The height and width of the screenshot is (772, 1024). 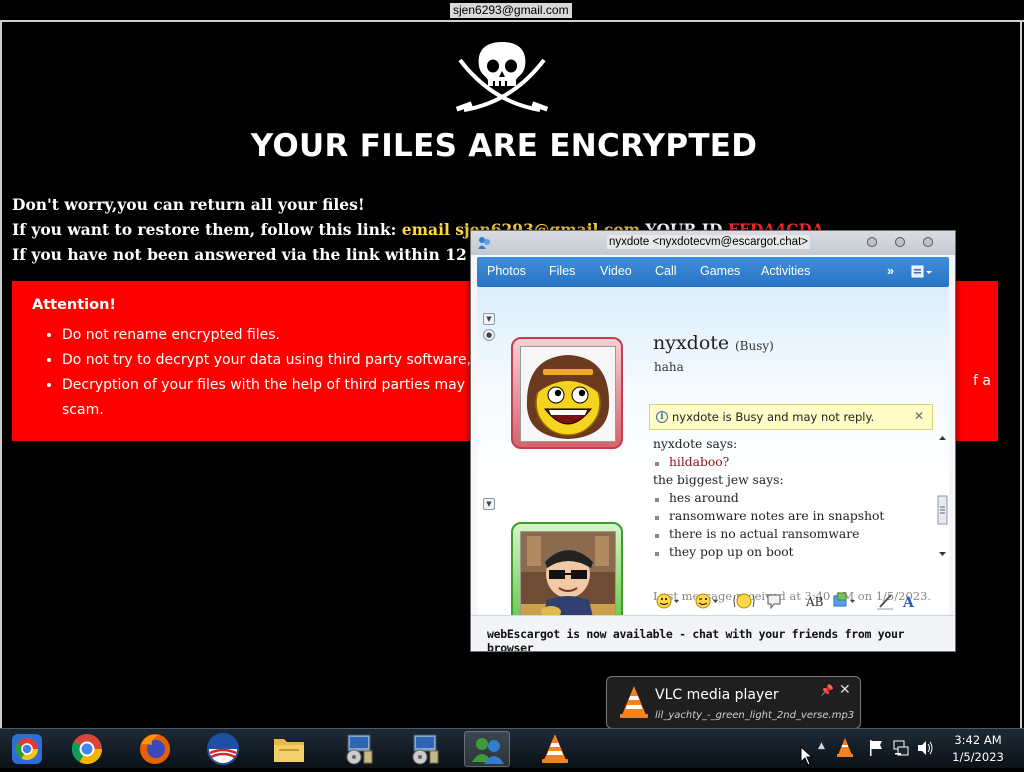 I want to click on chat-message: hildaboo?, so click(x=692, y=462).